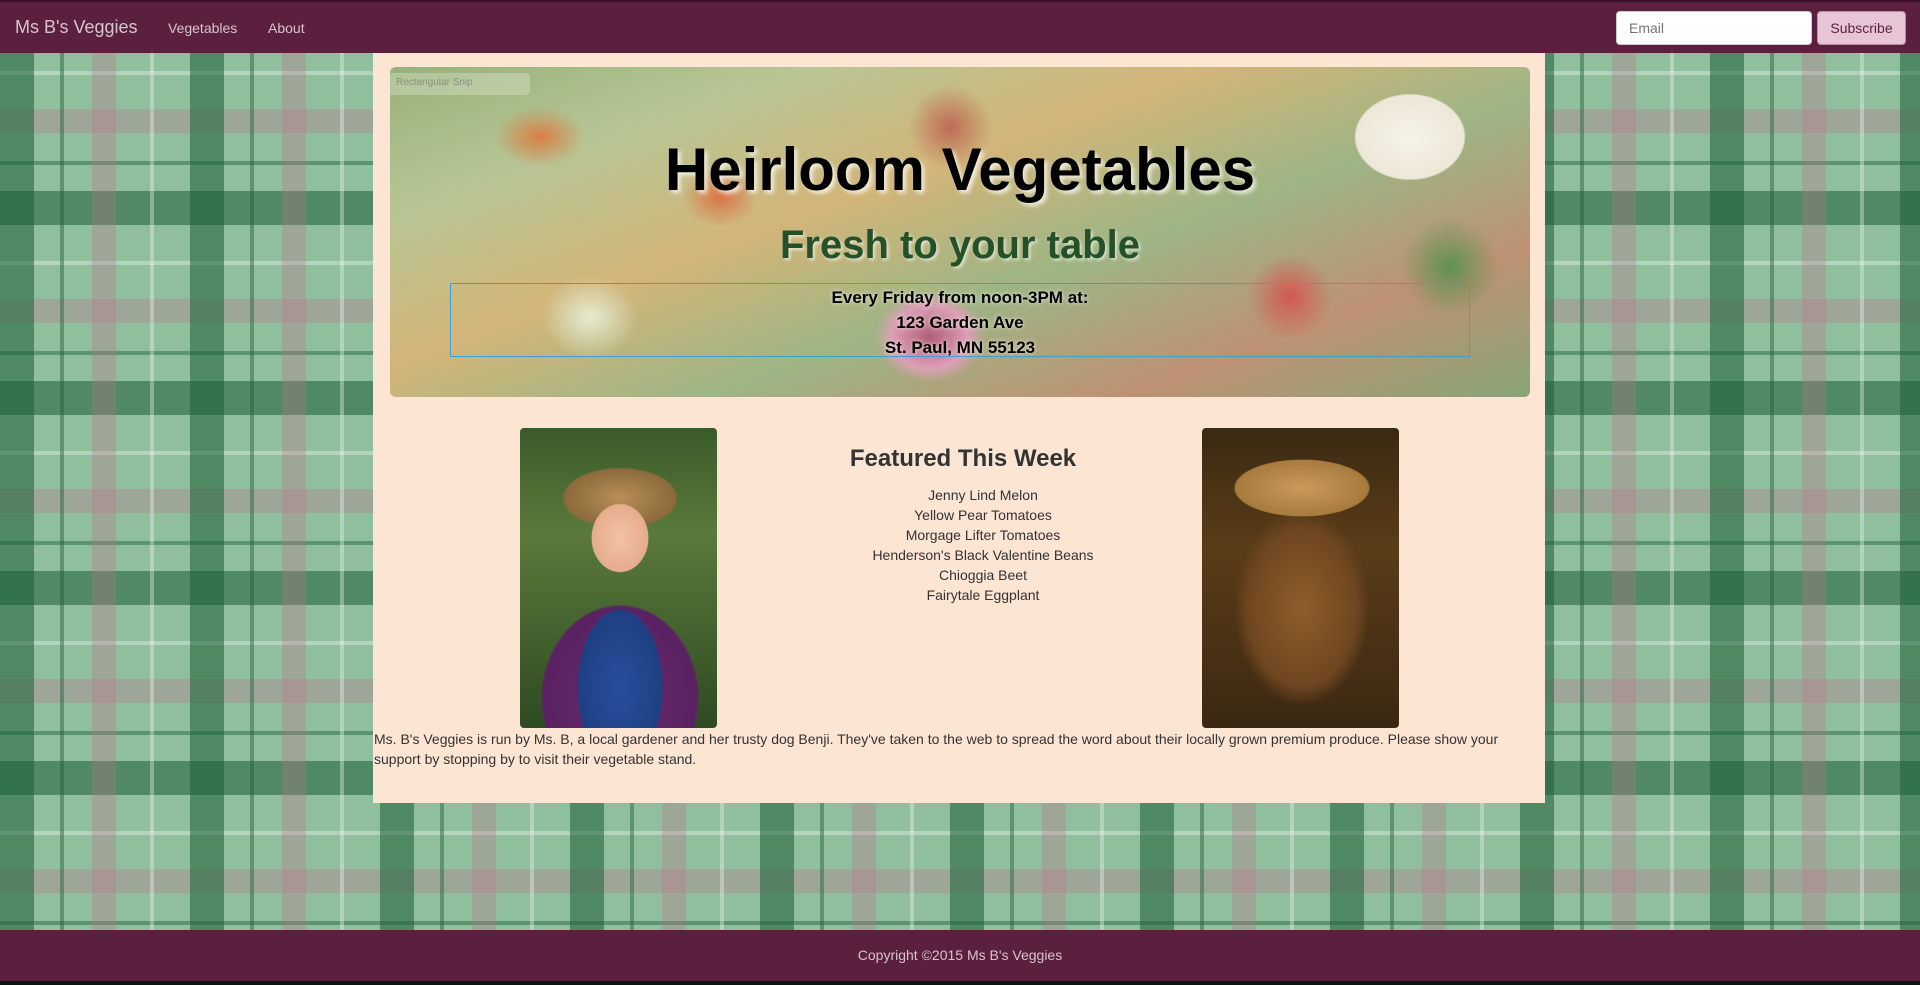  Describe the element at coordinates (618, 578) in the screenshot. I see `gardener-photo` at that location.